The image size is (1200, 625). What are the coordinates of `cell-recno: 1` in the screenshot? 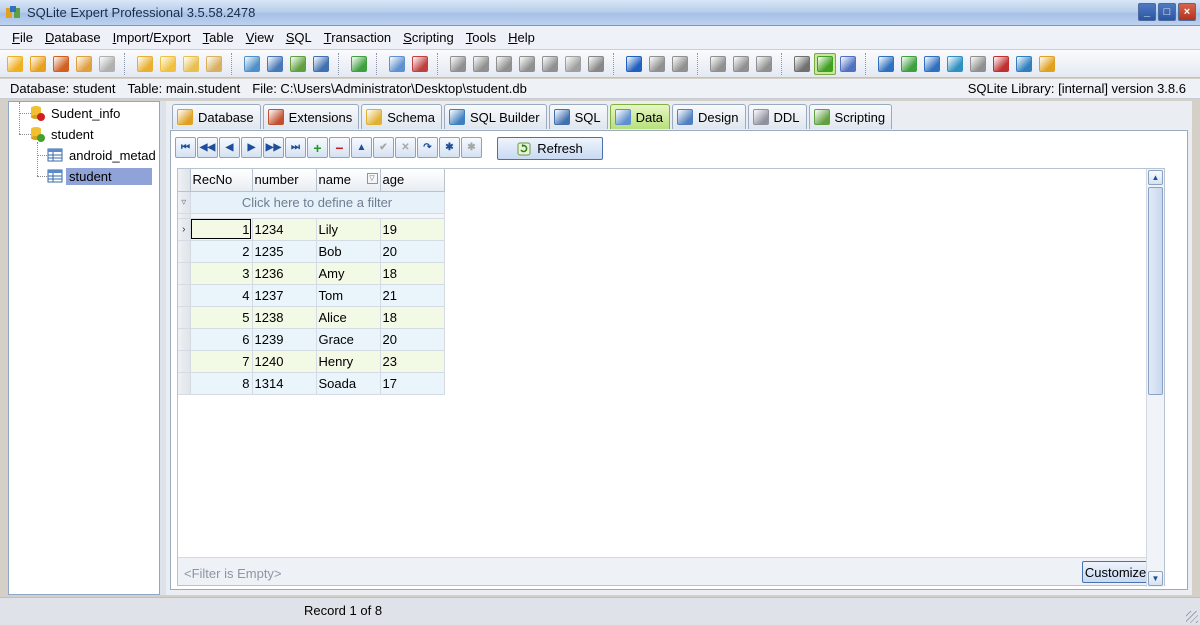 It's located at (221, 229).